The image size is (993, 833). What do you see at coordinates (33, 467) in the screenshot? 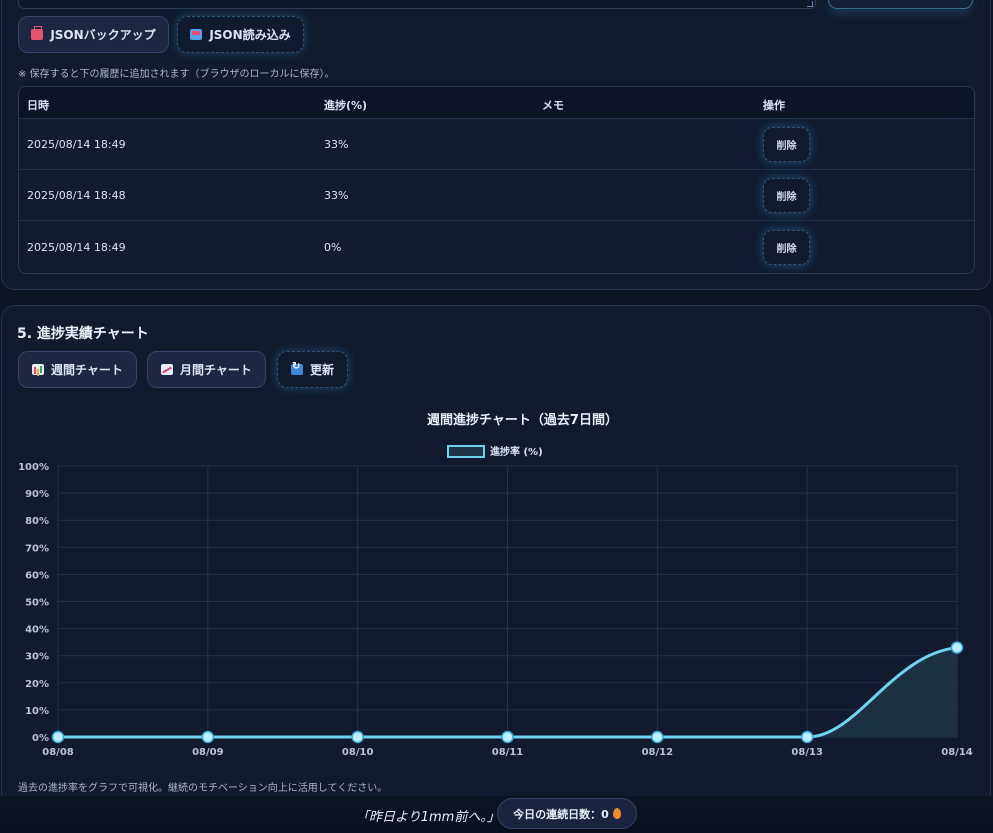
I see `y-tick-label: 100%` at bounding box center [33, 467].